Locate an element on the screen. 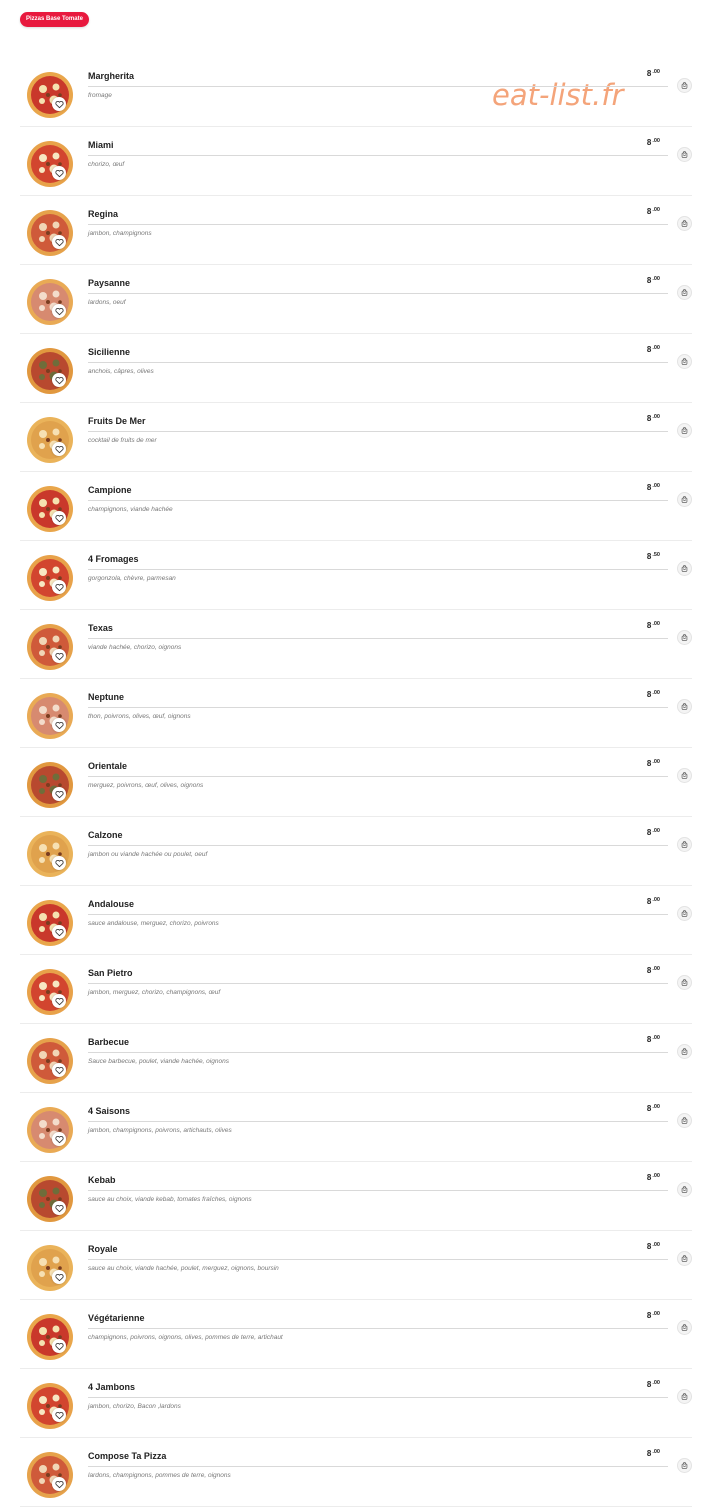 Image resolution: width=702 pixels, height=1507 pixels. menu-item: Texas 8.00 viande hachée, chorizo, oignons is located at coordinates (356, 644).